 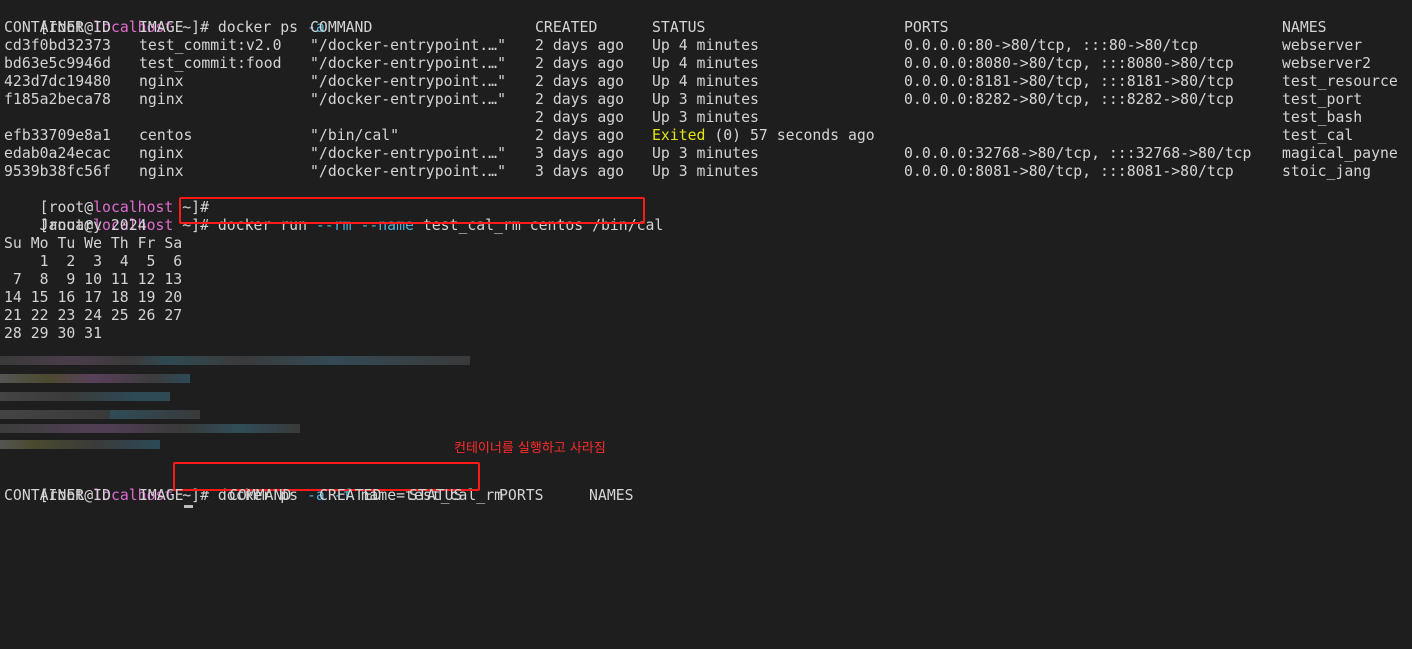 I want to click on cell-ports: 0.0.0.0:32768->80/tcp, :::32768->80/tcp, so click(x=1078, y=153).